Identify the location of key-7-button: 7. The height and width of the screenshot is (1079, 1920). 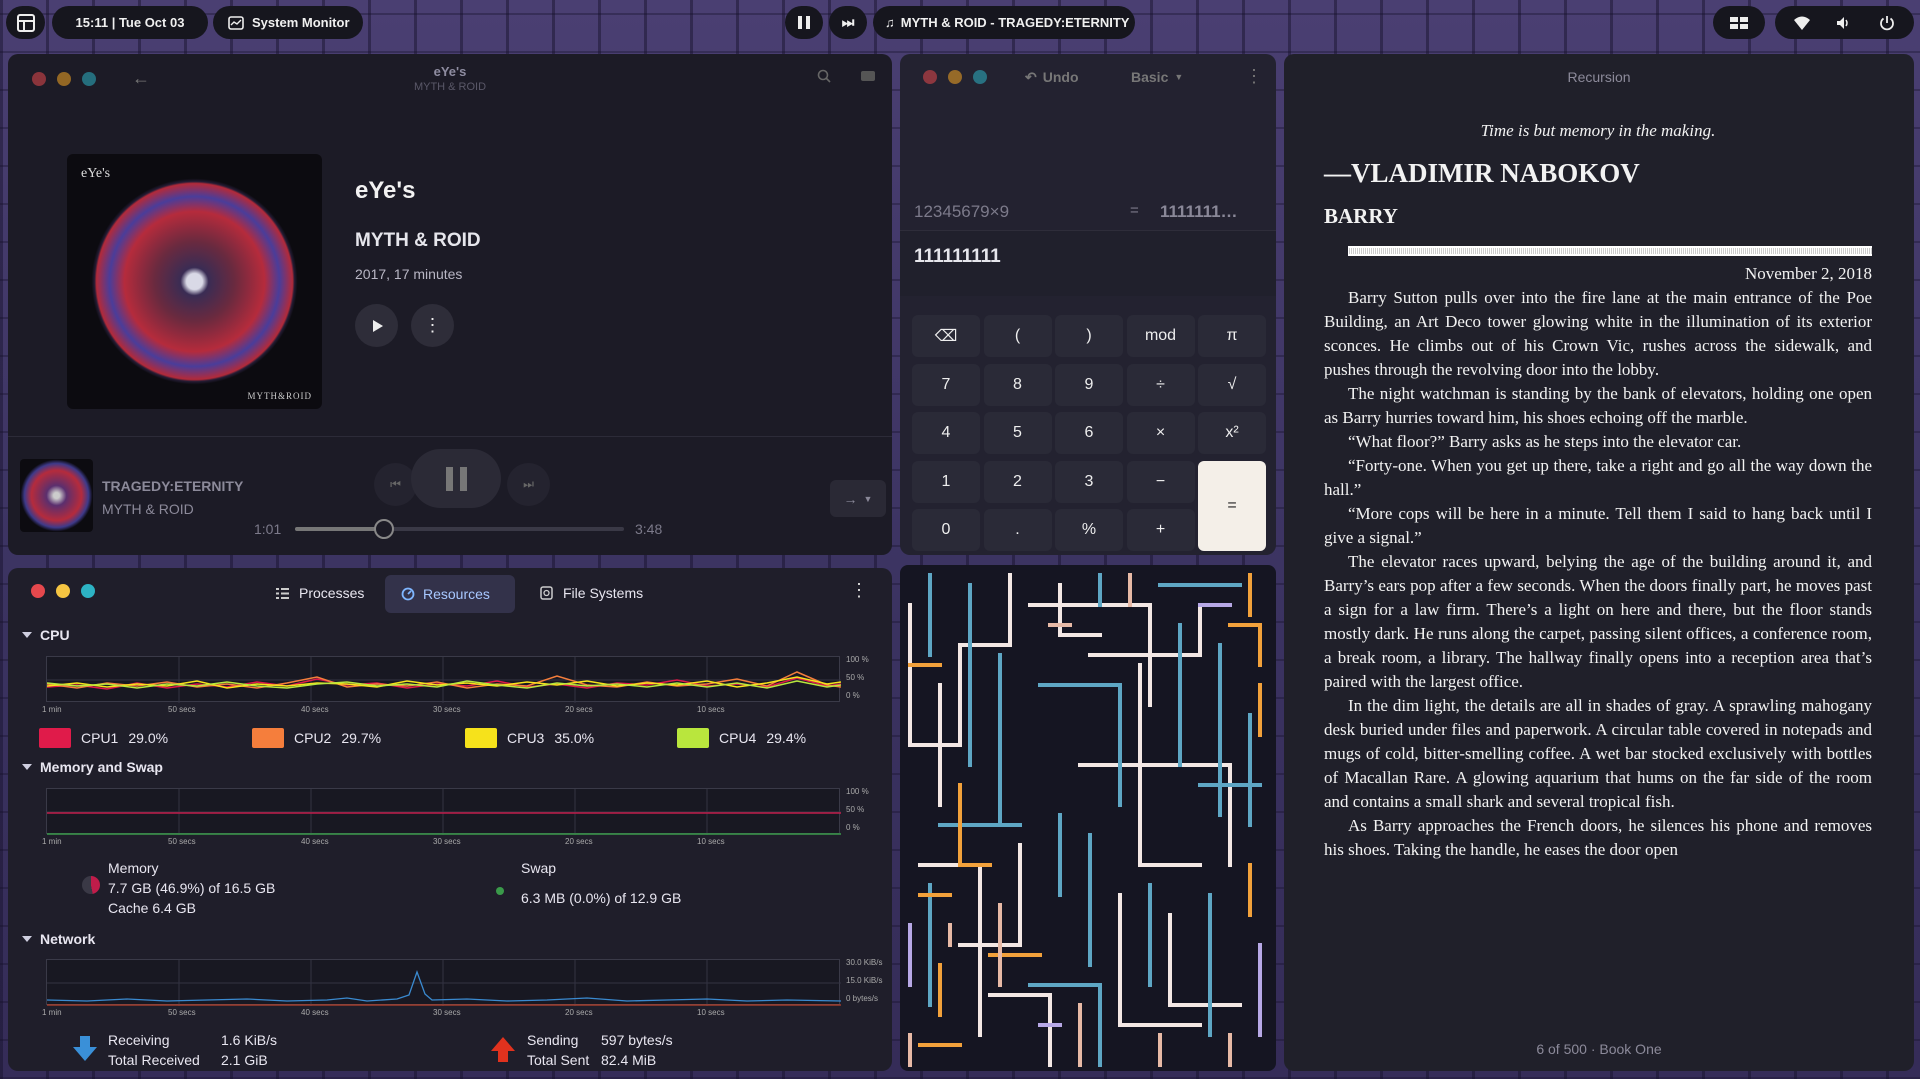
(946, 384).